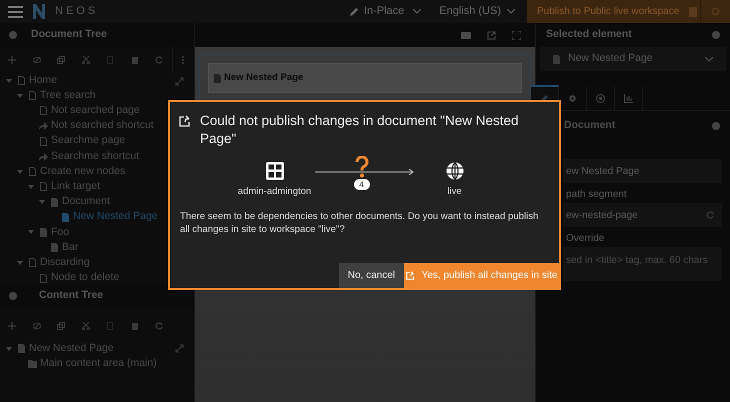 This screenshot has height=402, width=730. Describe the element at coordinates (68, 96) in the screenshot. I see `tree-item: Tree search` at that location.